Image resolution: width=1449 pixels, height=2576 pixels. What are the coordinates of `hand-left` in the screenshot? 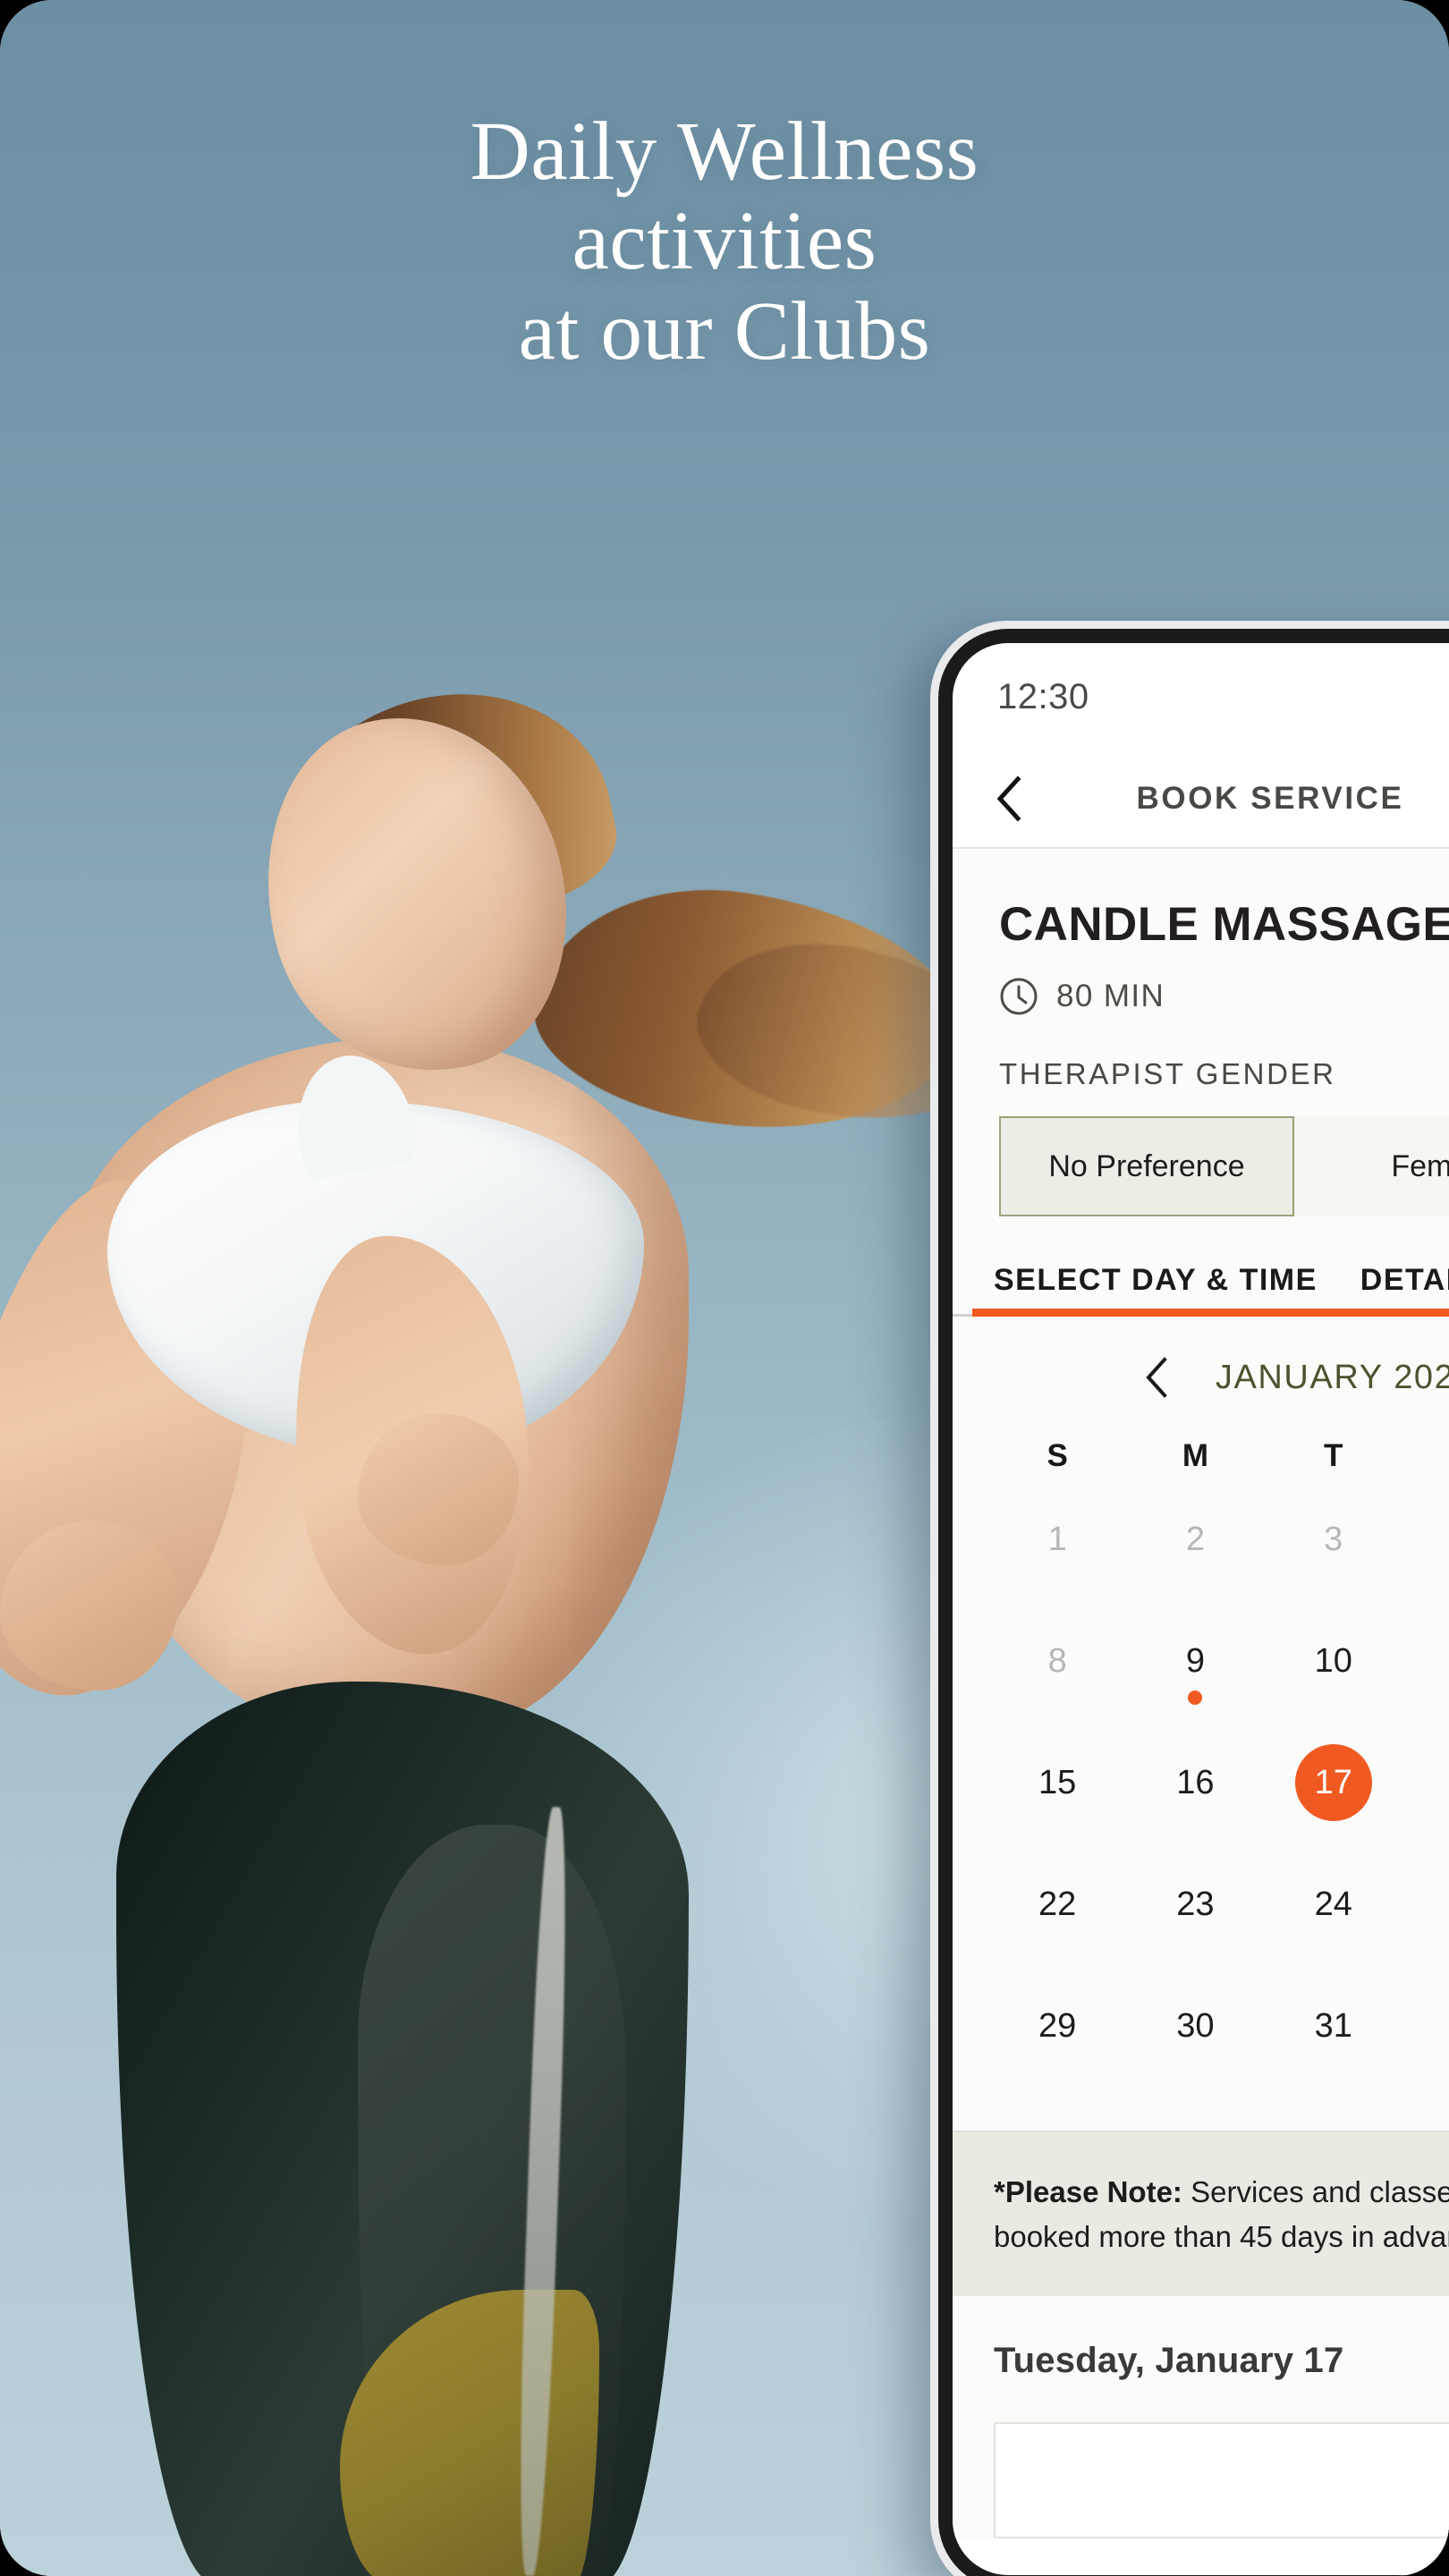 It's located at (89, 1605).